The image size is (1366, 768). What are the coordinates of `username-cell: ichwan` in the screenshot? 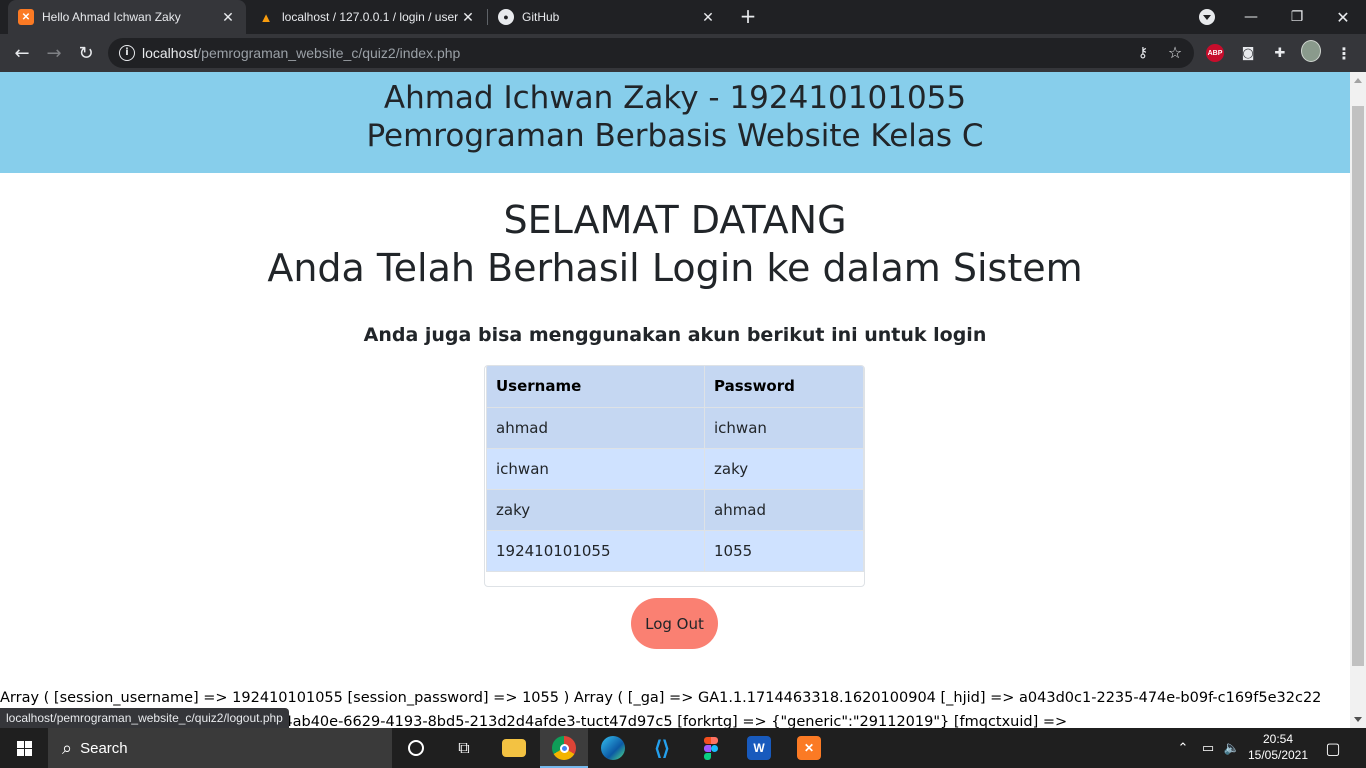 It's located at (595, 469).